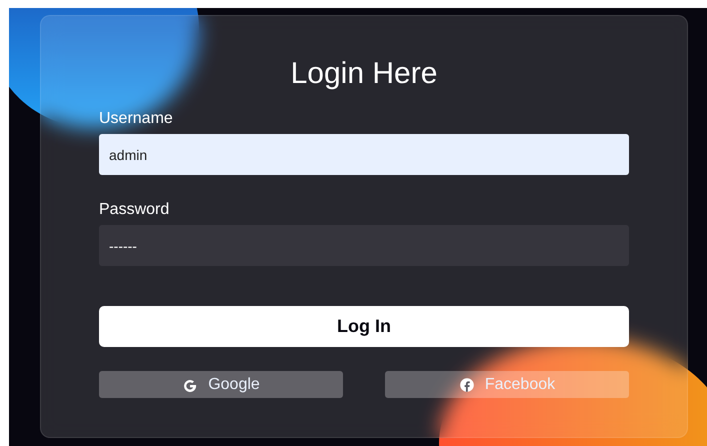  I want to click on field-label: Username, so click(136, 119).